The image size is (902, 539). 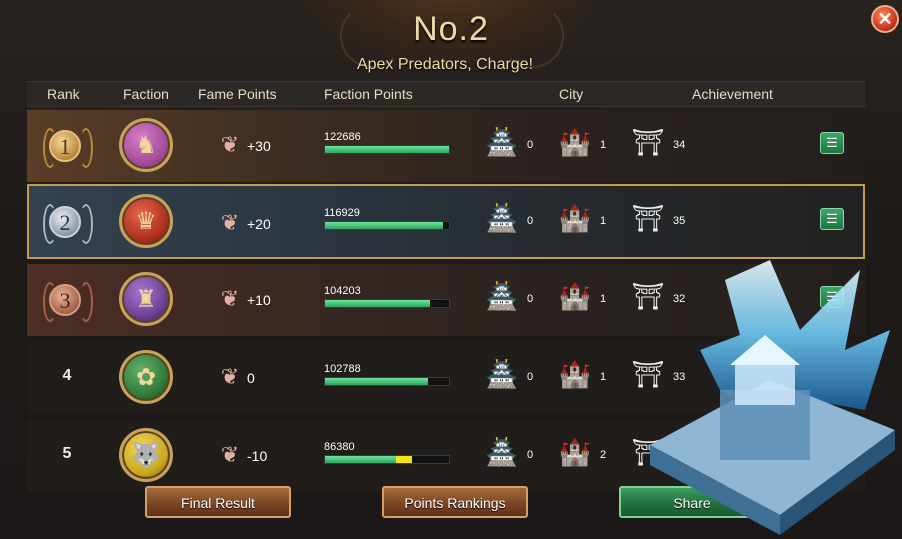 What do you see at coordinates (445, 64) in the screenshot?
I see `rank-subtitle: Apex Predators, Charge!` at bounding box center [445, 64].